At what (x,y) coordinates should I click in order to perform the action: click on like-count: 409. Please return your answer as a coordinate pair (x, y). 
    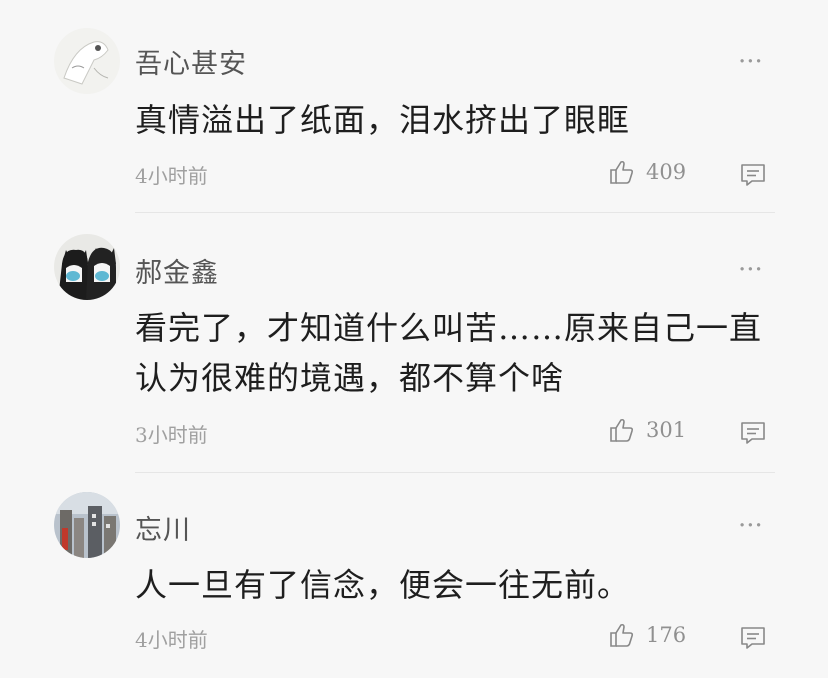
    Looking at the image, I should click on (666, 172).